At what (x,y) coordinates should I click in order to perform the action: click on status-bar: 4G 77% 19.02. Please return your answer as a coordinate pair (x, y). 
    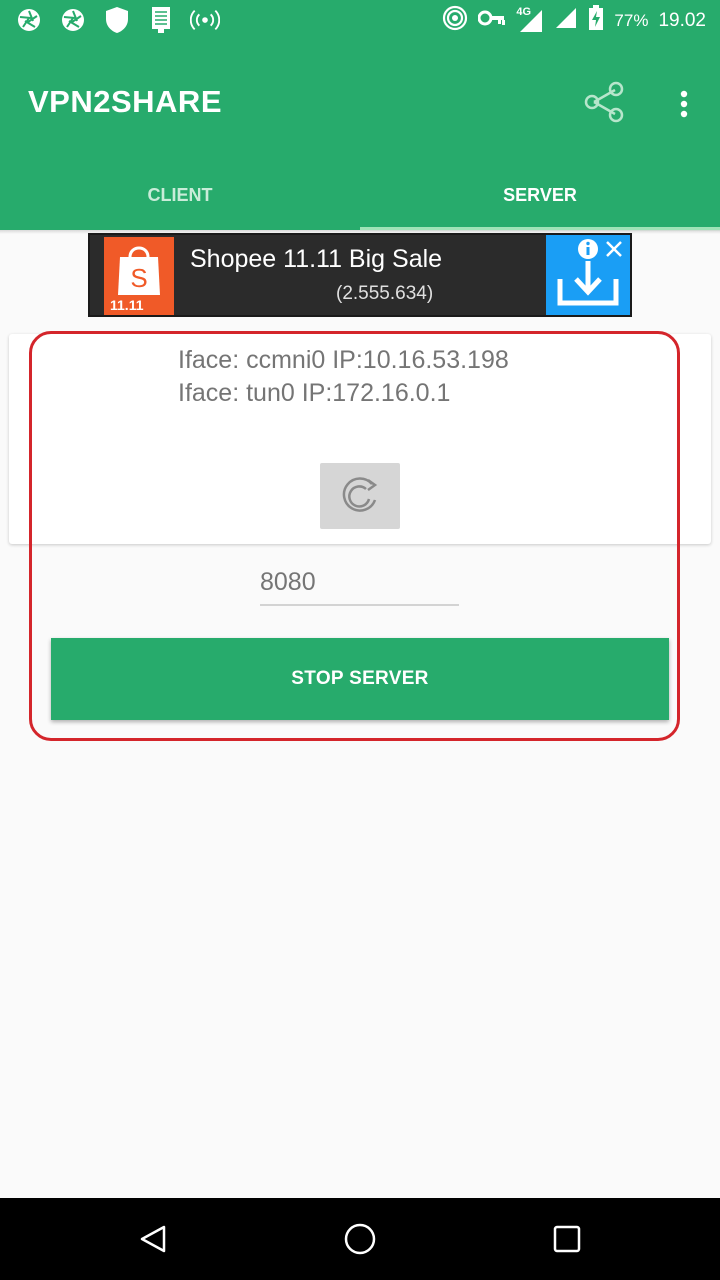
    Looking at the image, I should click on (360, 20).